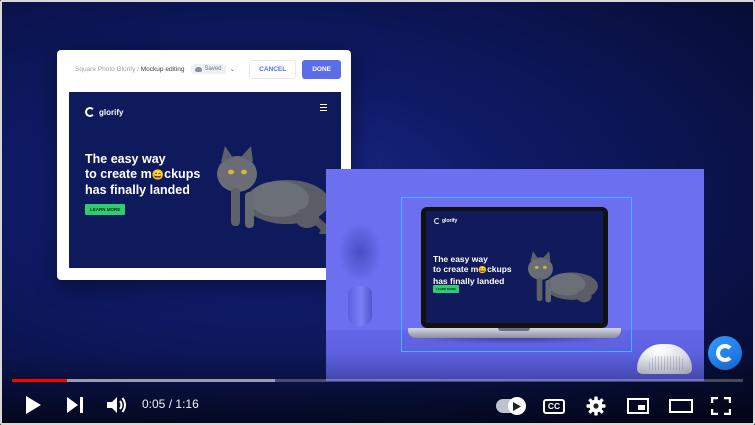 The width and height of the screenshot is (755, 425). I want to click on brand-logo: glorify, so click(104, 112).